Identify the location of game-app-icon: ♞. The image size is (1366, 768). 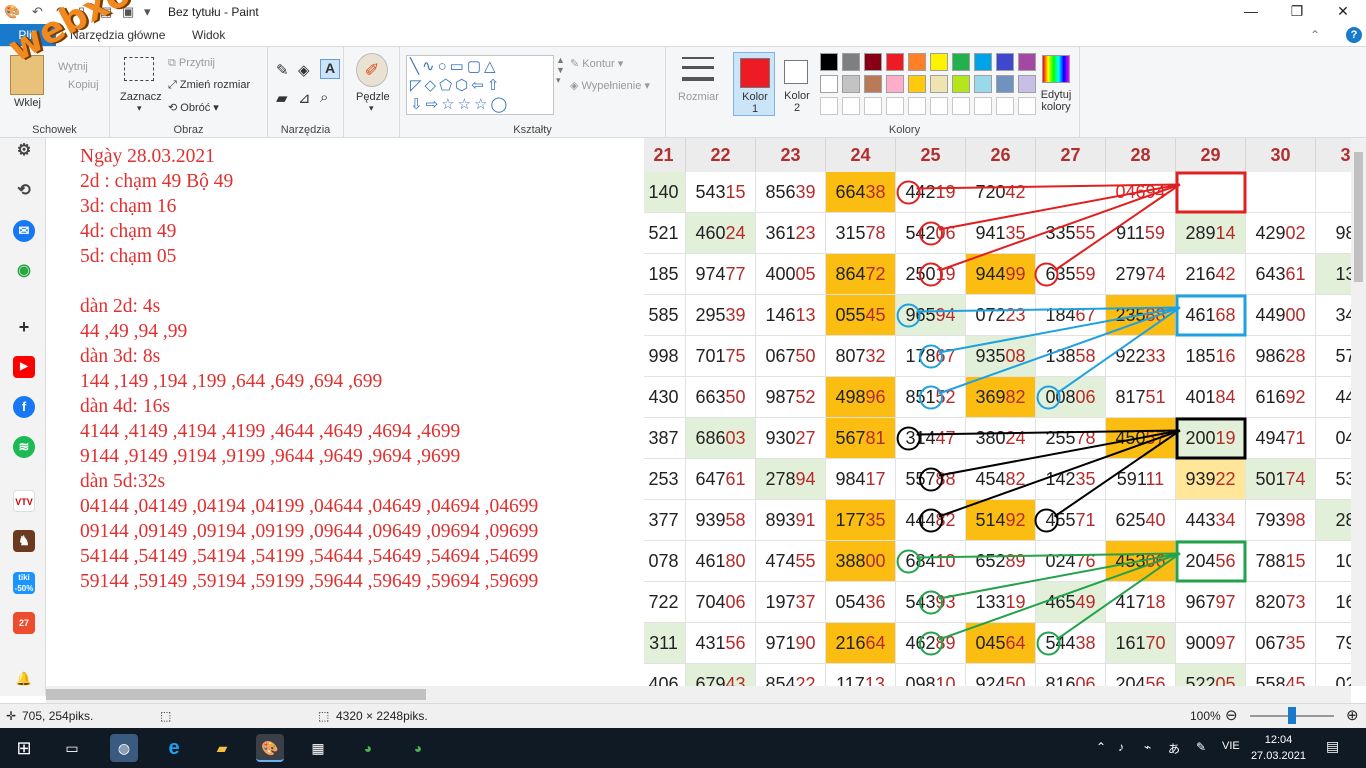
(24, 541).